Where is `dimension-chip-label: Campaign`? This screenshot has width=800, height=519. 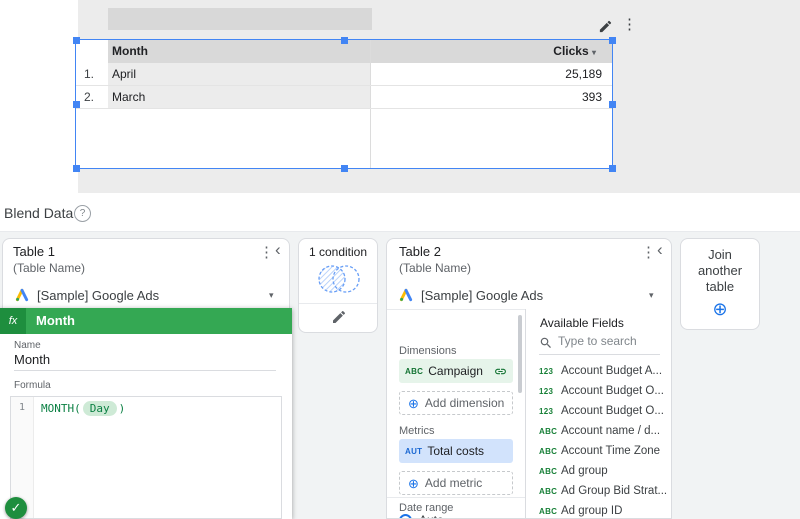 dimension-chip-label: Campaign is located at coordinates (455, 371).